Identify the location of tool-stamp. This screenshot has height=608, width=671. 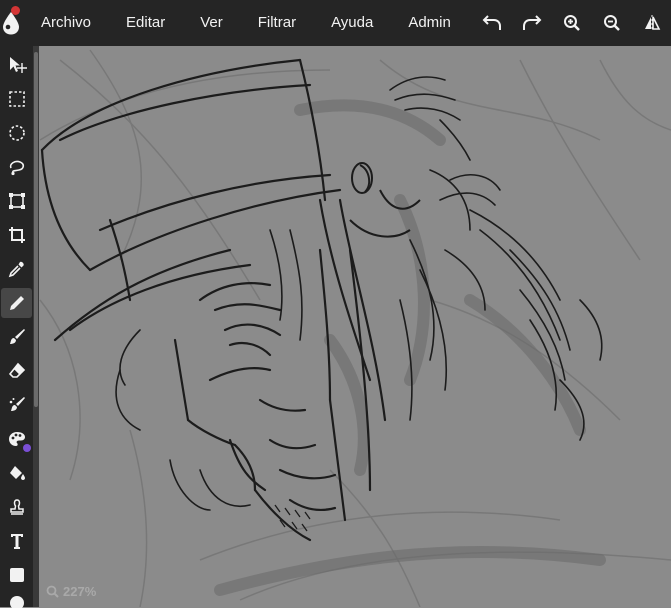
(16, 507).